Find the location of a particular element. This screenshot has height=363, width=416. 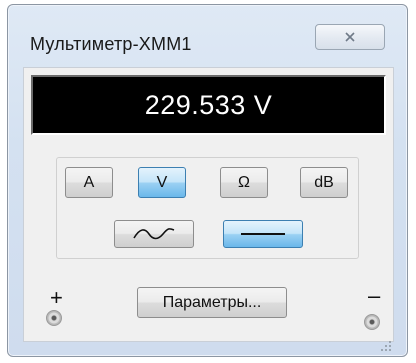

mode-button-voltmeter-label: V is located at coordinates (162, 182).